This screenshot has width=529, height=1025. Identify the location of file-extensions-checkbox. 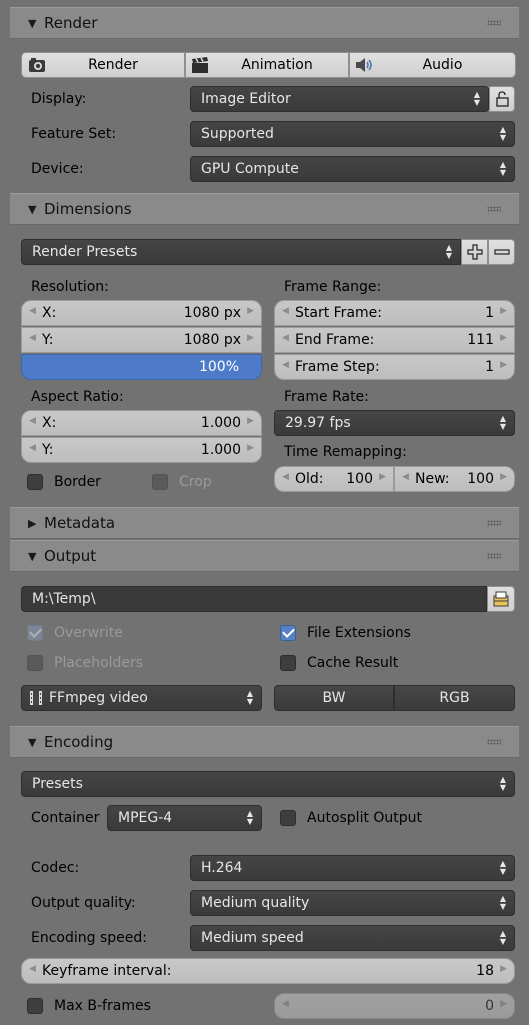
(288, 633).